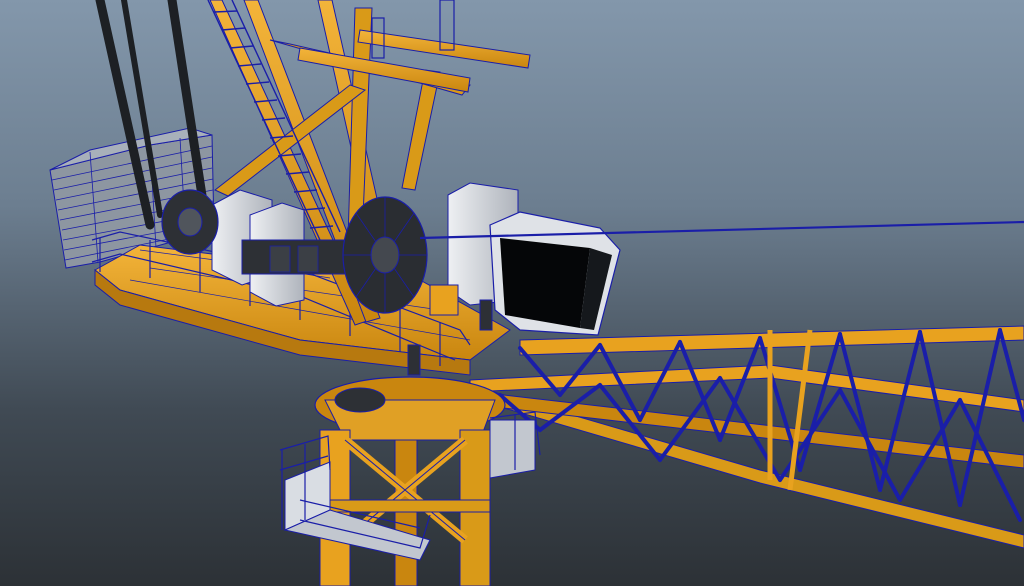  What do you see at coordinates (385, 255) in the screenshot?
I see `hoist-drum` at bounding box center [385, 255].